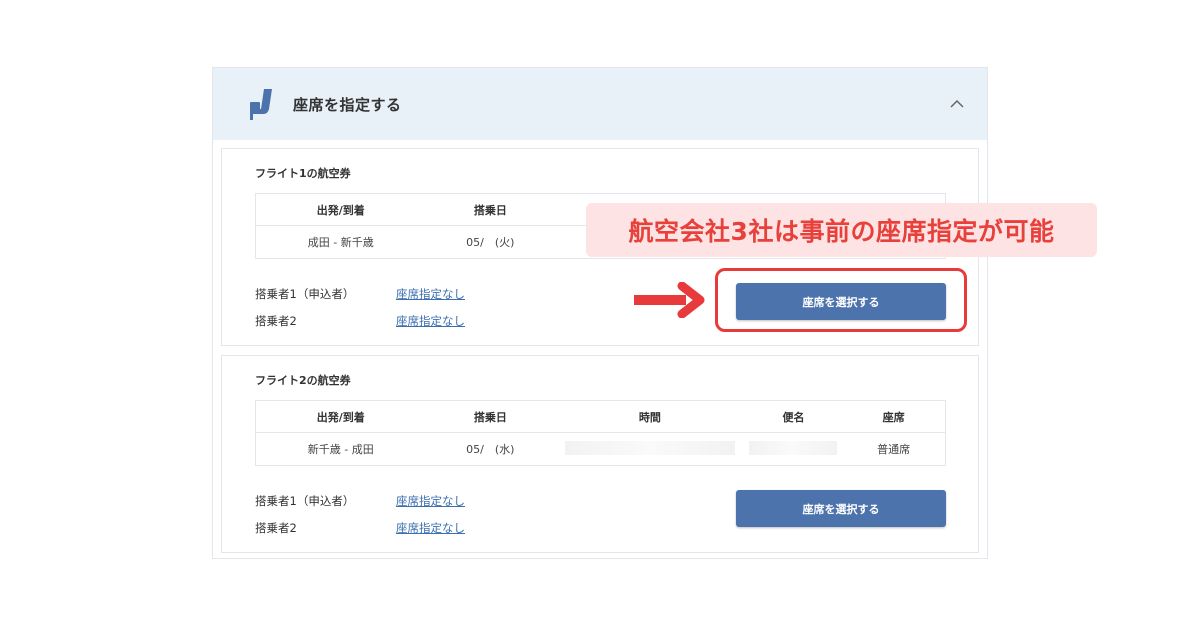  I want to click on table-header-row: 出発/到着 搭乗日 時間 便名 座席, so click(600, 417).